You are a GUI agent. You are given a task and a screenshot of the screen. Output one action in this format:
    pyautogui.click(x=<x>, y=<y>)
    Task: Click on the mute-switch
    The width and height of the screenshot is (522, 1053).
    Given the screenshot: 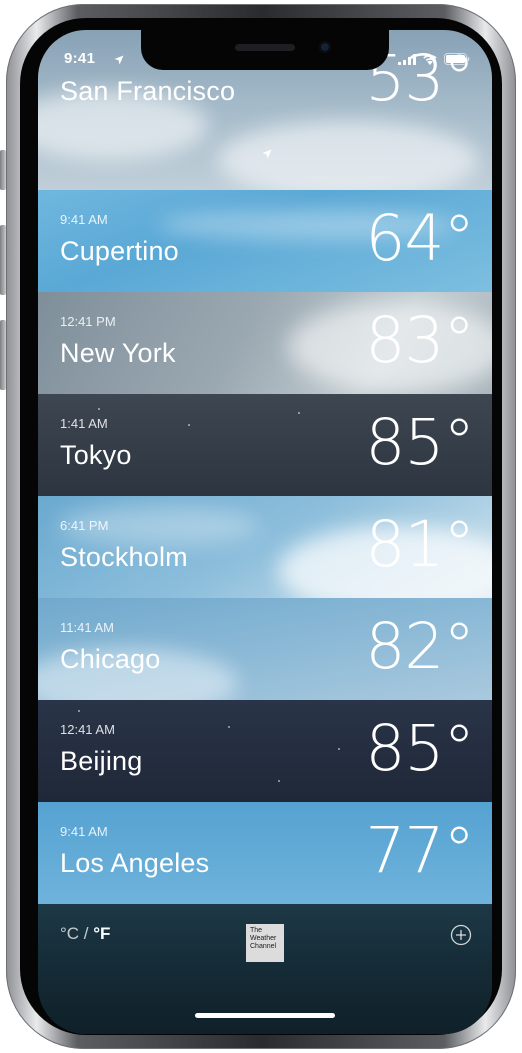 What is the action you would take?
    pyautogui.click(x=3, y=170)
    